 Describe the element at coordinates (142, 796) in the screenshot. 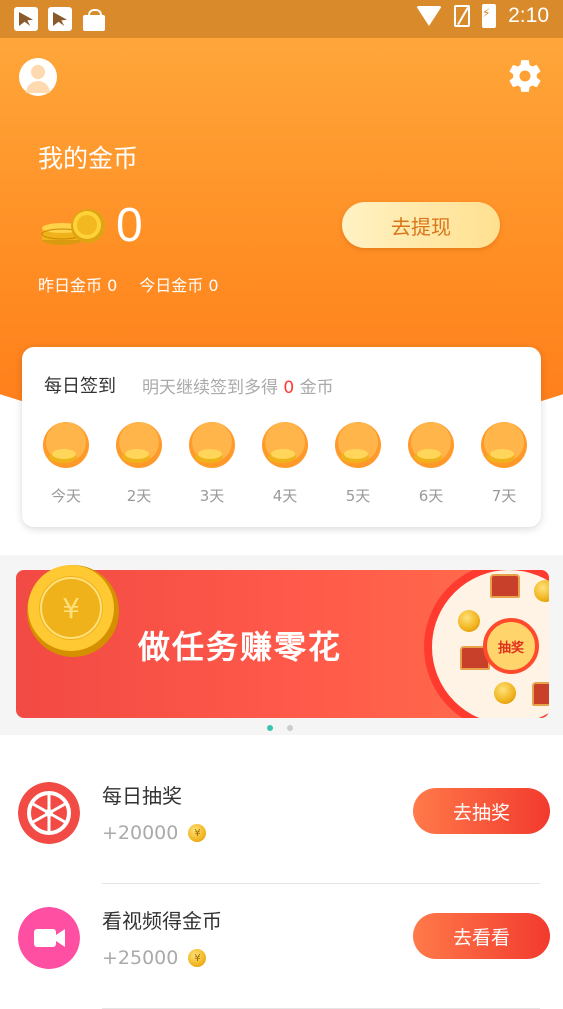

I see `task-title: 每日抽奖` at that location.